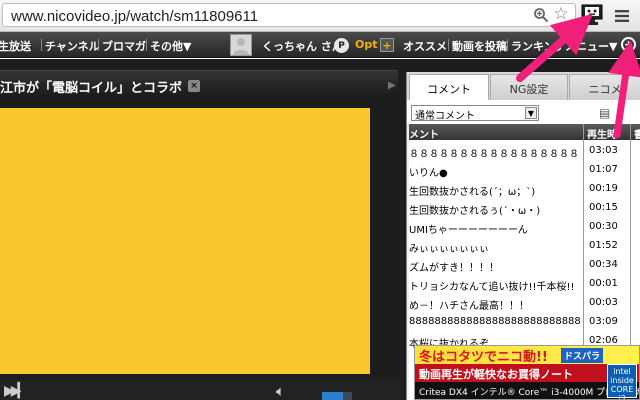 This screenshot has height=400, width=640. What do you see at coordinates (472, 192) in the screenshot?
I see `comment-text: 生回数抜かされる(´；ω；`)` at bounding box center [472, 192].